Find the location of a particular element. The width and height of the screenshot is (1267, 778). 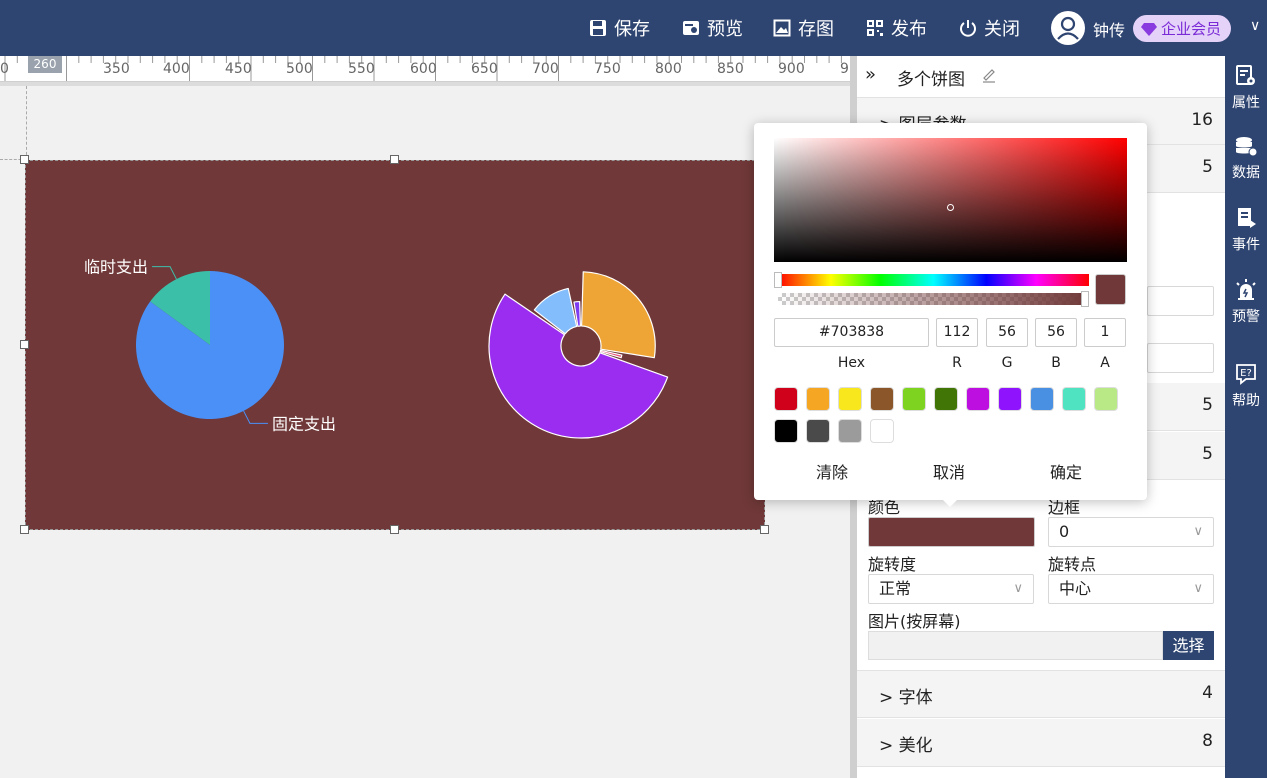

clear-button: 清除 is located at coordinates (832, 471).